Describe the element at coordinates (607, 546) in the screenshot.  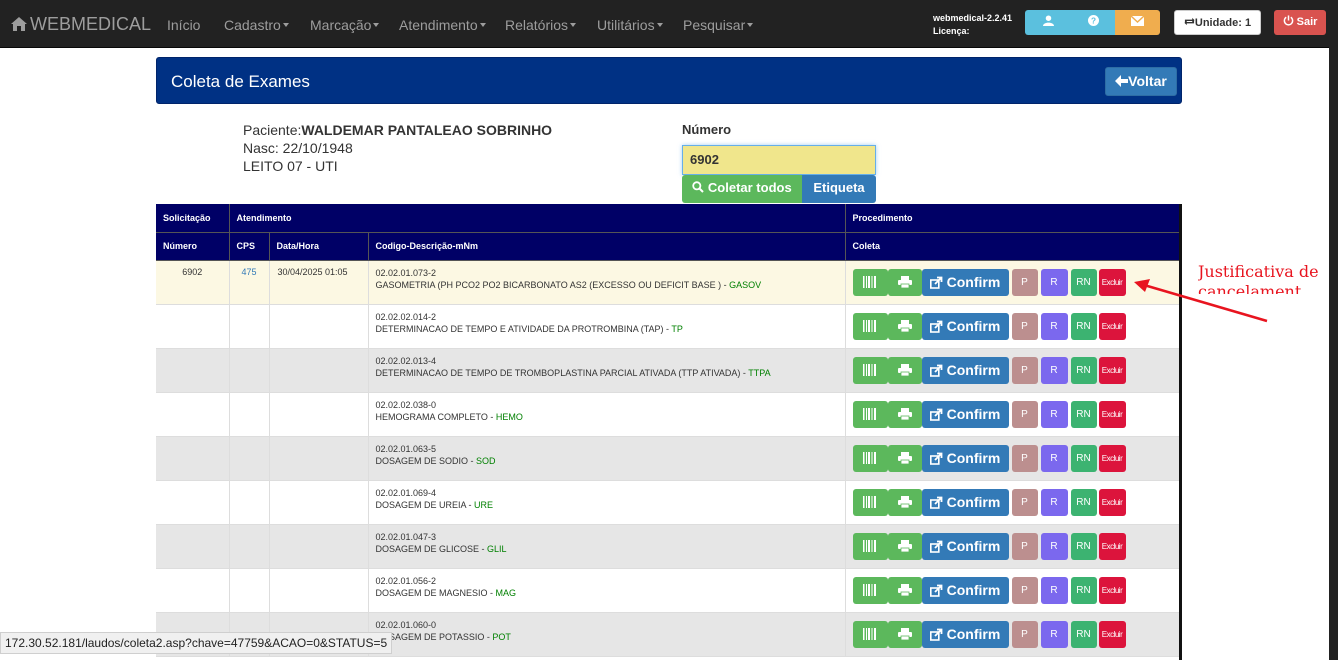
I see `cell-descricao: 02.02.01.047-3 DOSAGEM DE GLICOSE - GLIL` at that location.